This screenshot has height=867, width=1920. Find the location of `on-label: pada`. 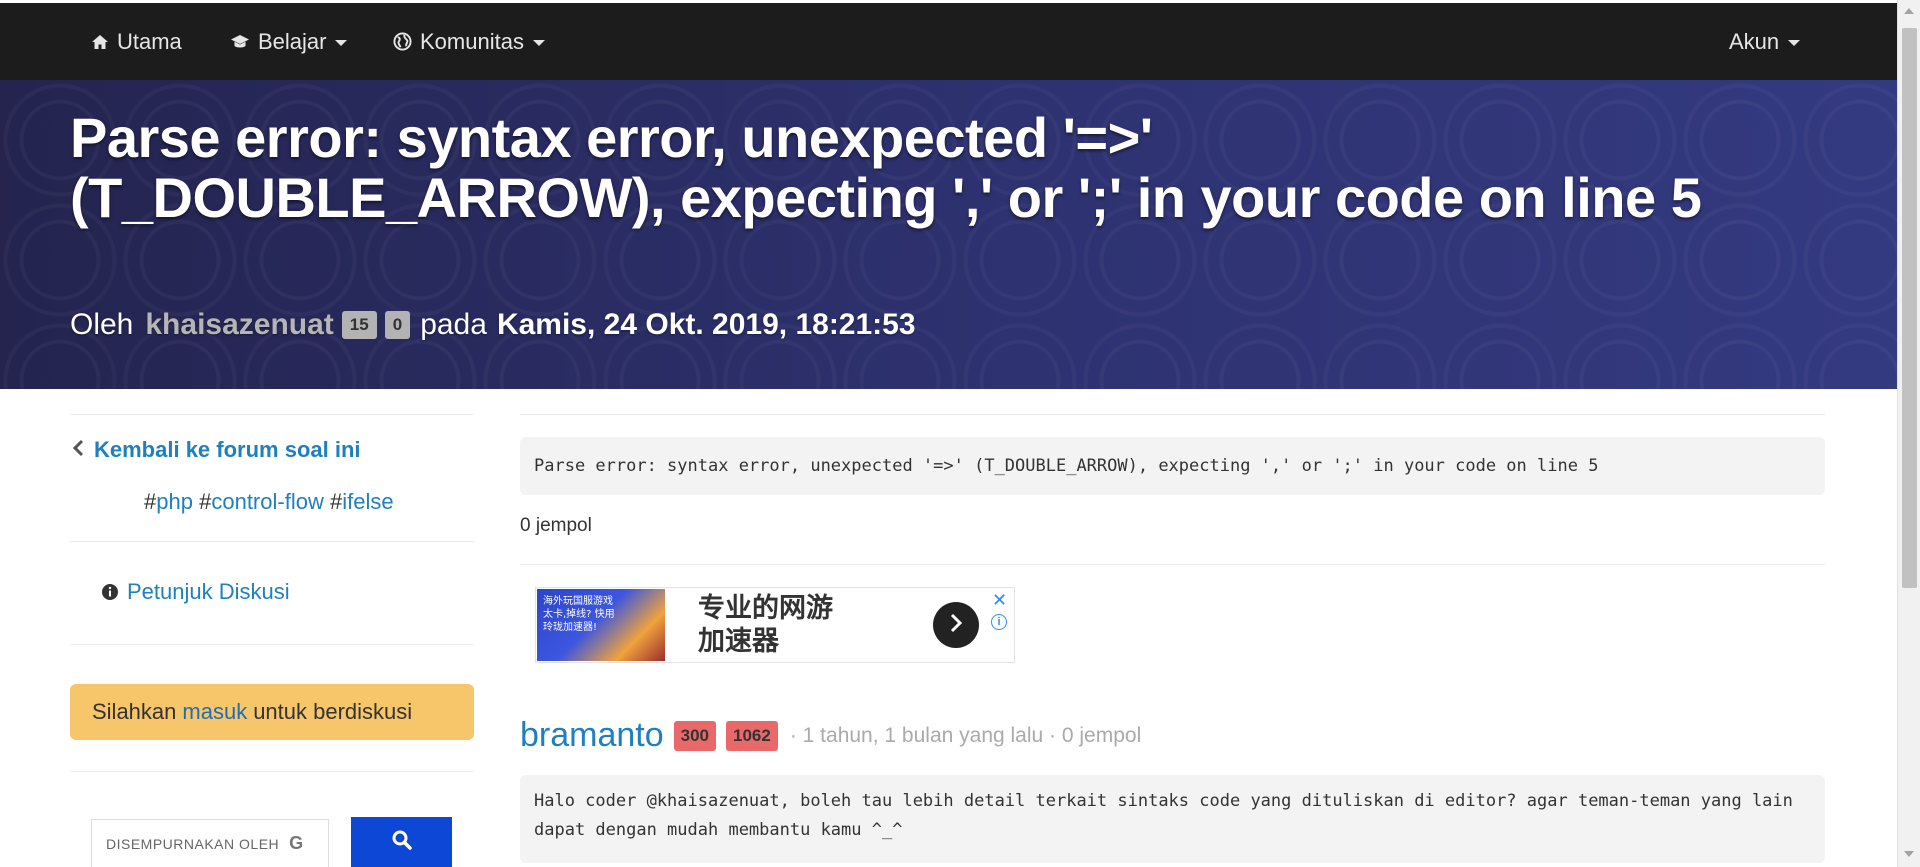

on-label: pada is located at coordinates (453, 324).